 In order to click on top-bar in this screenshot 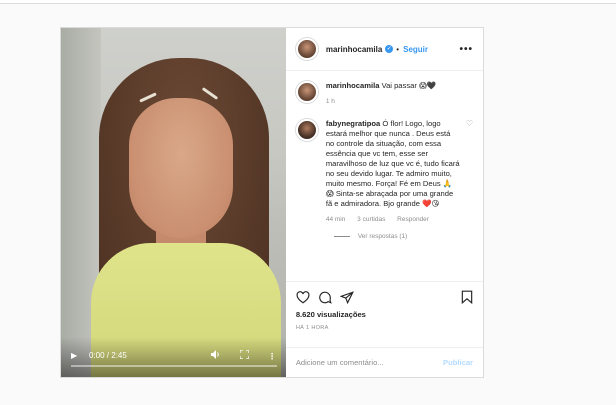, I will do `click(308, 2)`.